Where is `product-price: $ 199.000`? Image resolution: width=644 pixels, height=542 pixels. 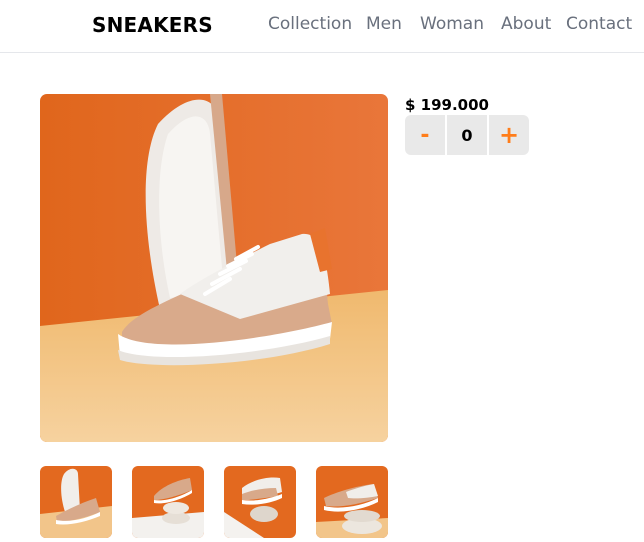 product-price: $ 199.000 is located at coordinates (447, 105).